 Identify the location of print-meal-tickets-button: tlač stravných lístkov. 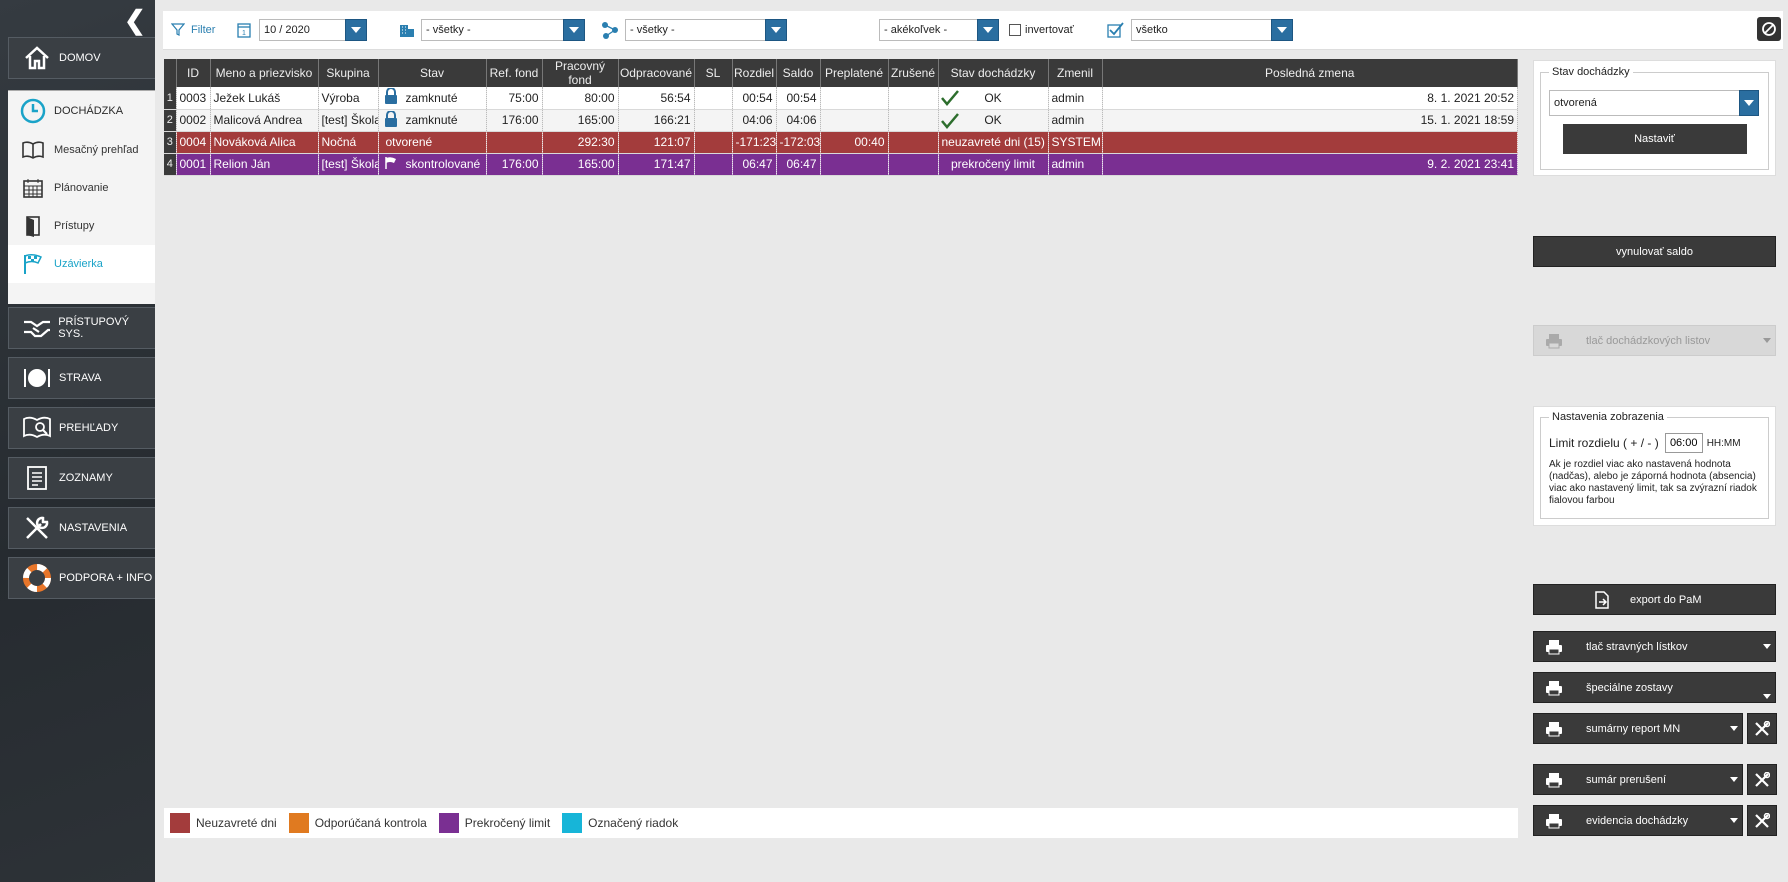
(1654, 646).